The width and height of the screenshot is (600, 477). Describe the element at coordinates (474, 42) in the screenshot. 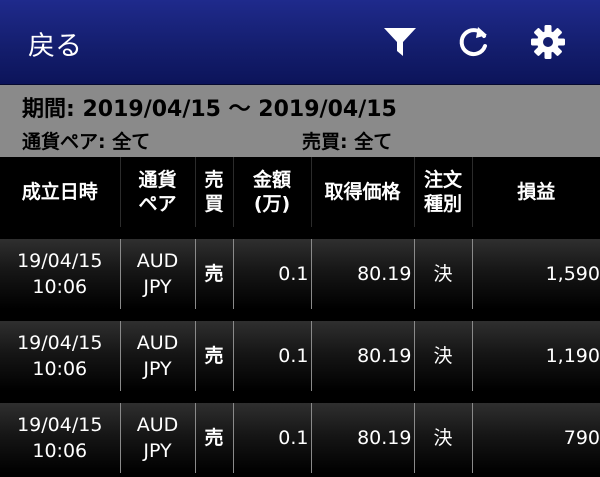

I see `refresh-icon` at that location.